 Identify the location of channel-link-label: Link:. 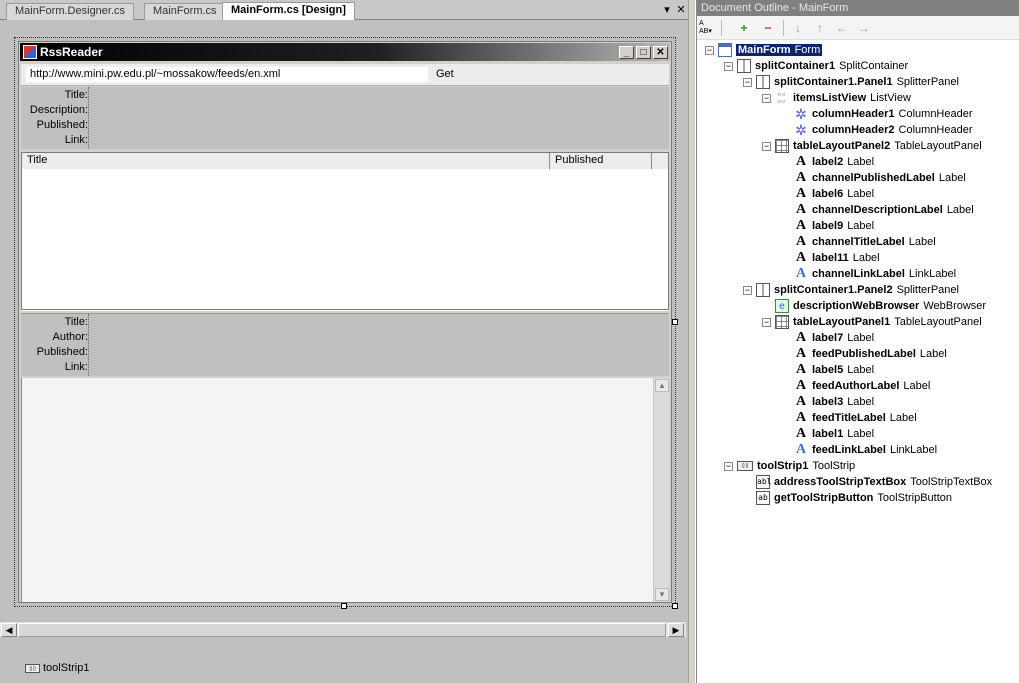
(76, 140).